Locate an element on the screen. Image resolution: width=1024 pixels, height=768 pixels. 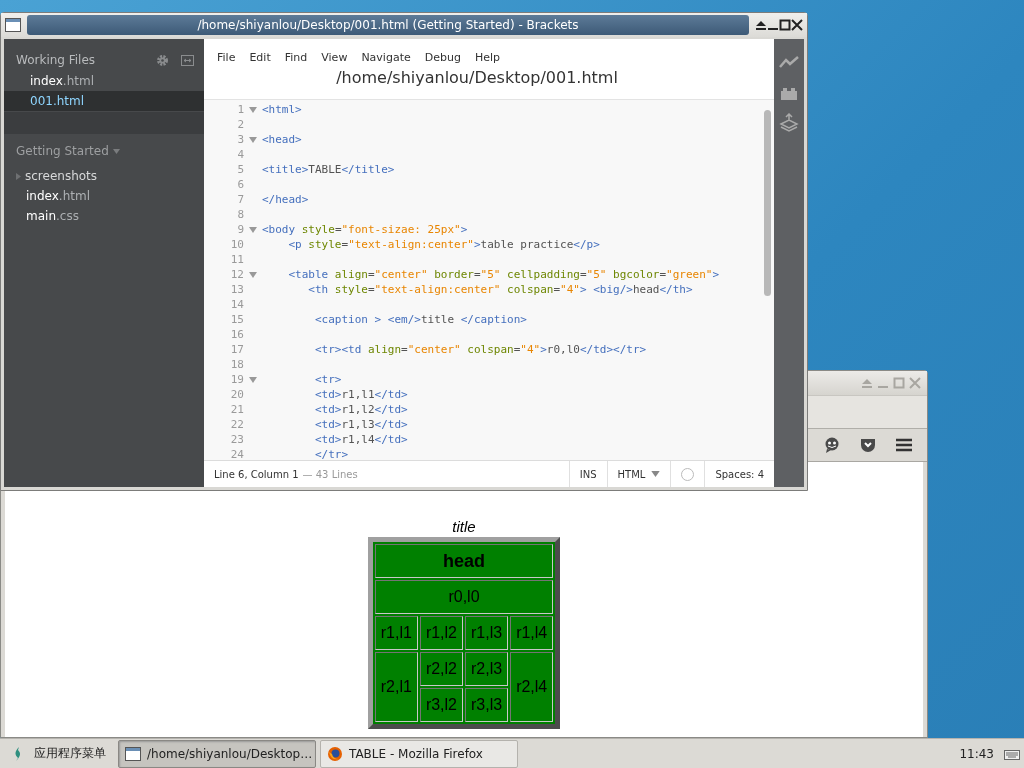
code-line: <table align="center" border="5" cellpadding="5" bgcolor="green"> is located at coordinates (503, 274).